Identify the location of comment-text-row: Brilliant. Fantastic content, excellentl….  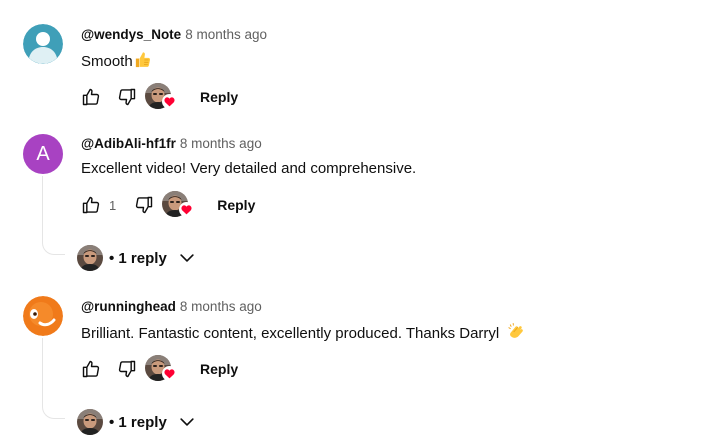
(303, 334).